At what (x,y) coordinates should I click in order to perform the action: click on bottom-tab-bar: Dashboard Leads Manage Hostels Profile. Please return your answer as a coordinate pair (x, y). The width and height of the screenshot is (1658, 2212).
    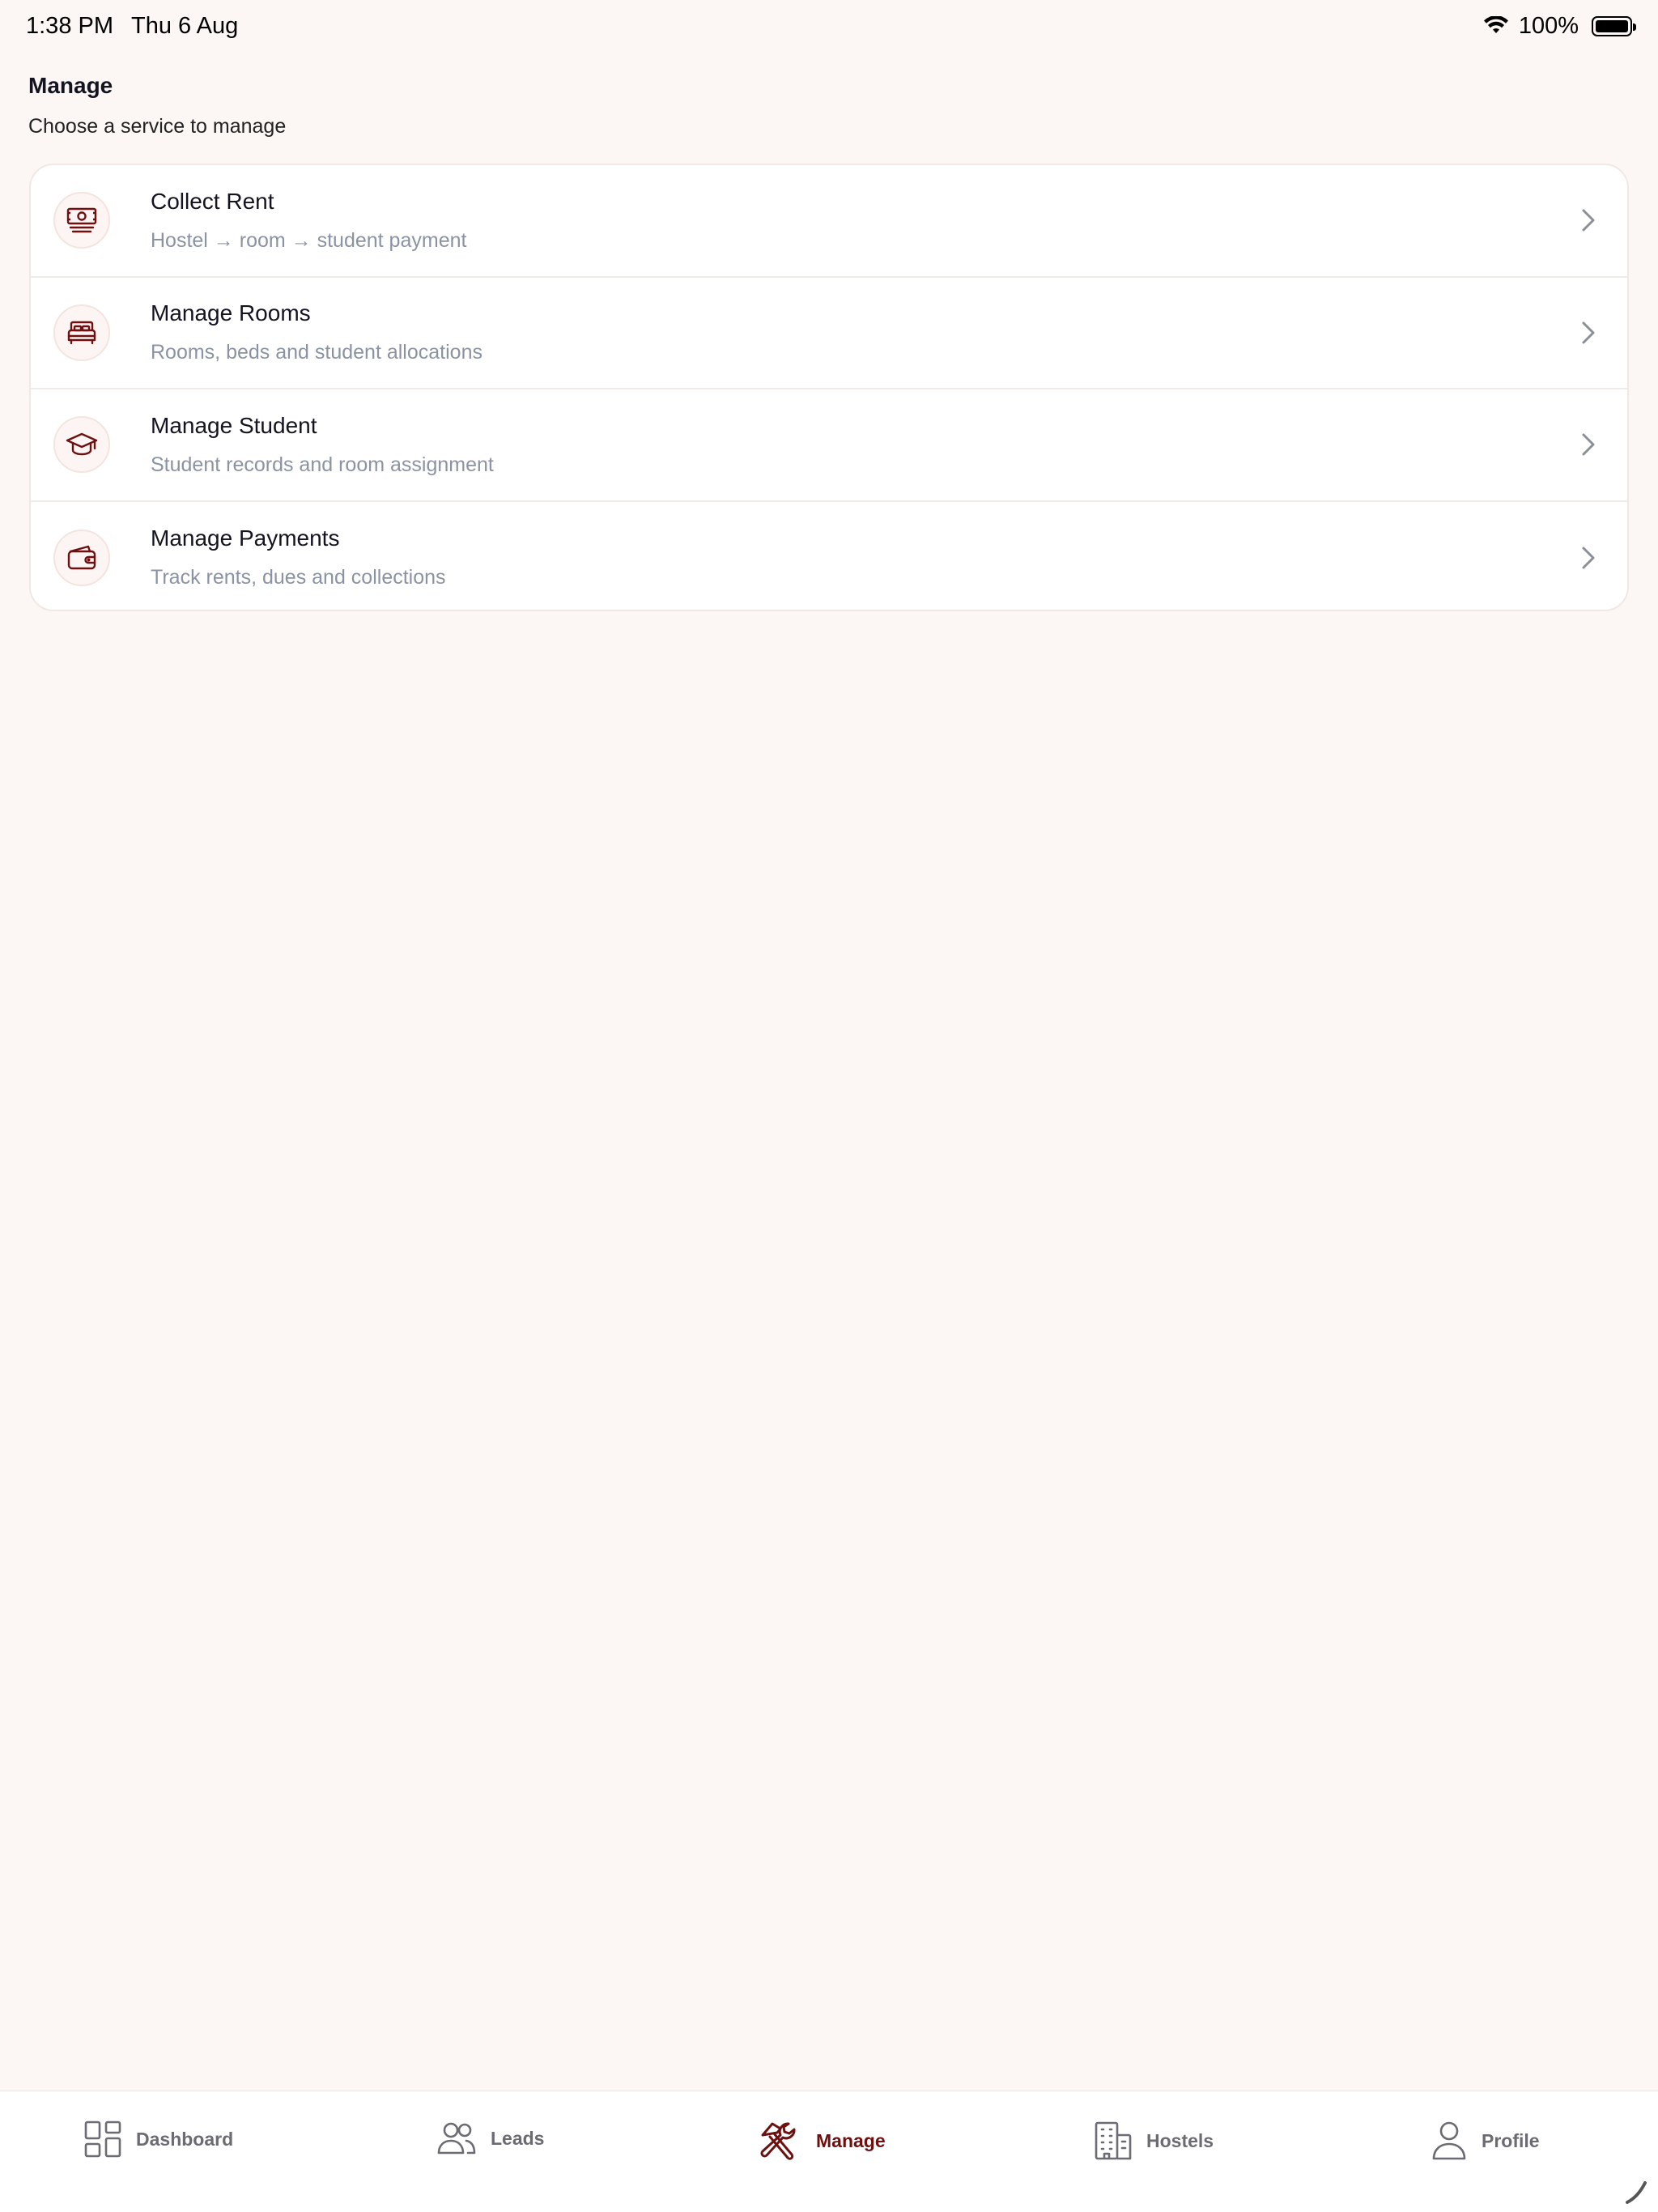
    Looking at the image, I should click on (829, 2151).